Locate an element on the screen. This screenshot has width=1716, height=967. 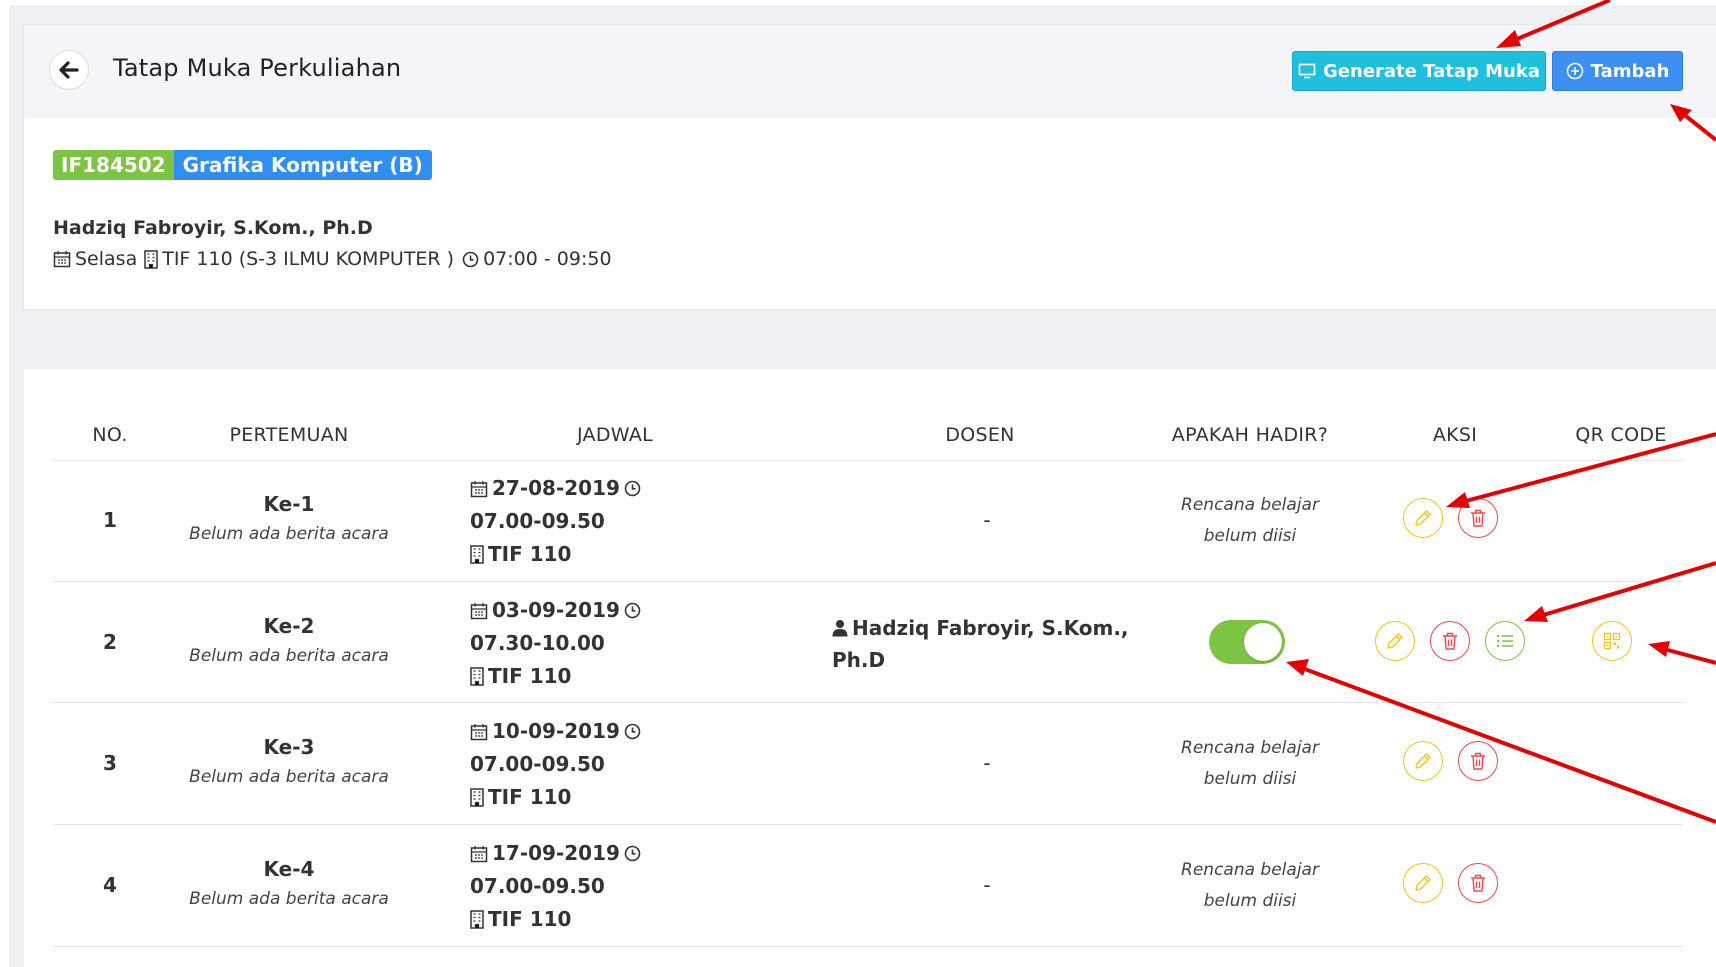
row-number: 1 is located at coordinates (110, 520).